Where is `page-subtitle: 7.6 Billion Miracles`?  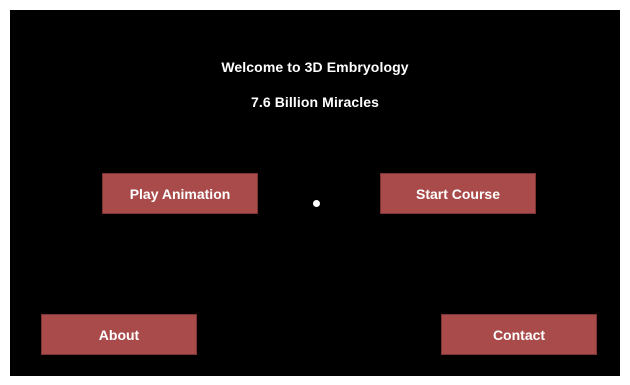 page-subtitle: 7.6 Billion Miracles is located at coordinates (315, 102).